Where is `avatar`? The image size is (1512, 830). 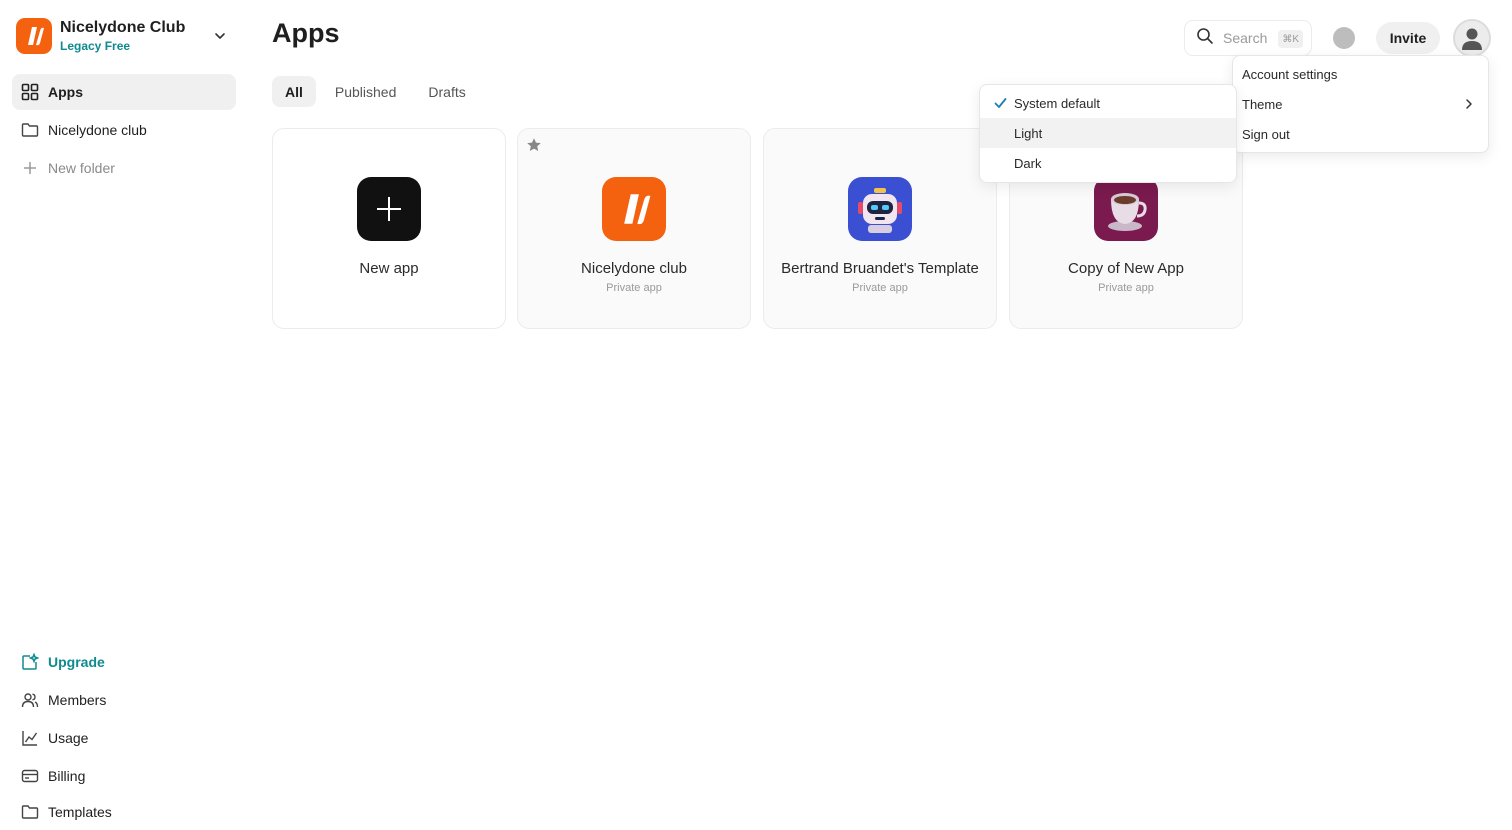 avatar is located at coordinates (1472, 38).